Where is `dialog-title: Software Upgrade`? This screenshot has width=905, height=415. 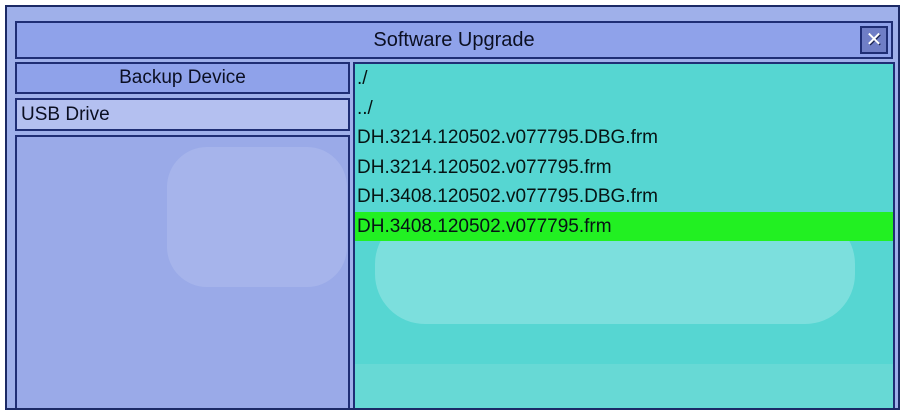
dialog-title: Software Upgrade is located at coordinates (454, 40).